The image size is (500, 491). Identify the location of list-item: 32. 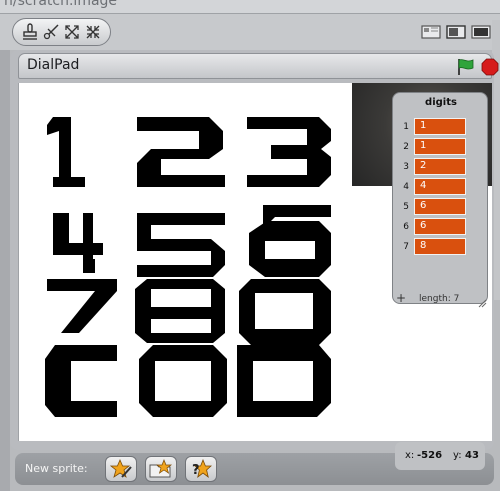
(441, 167).